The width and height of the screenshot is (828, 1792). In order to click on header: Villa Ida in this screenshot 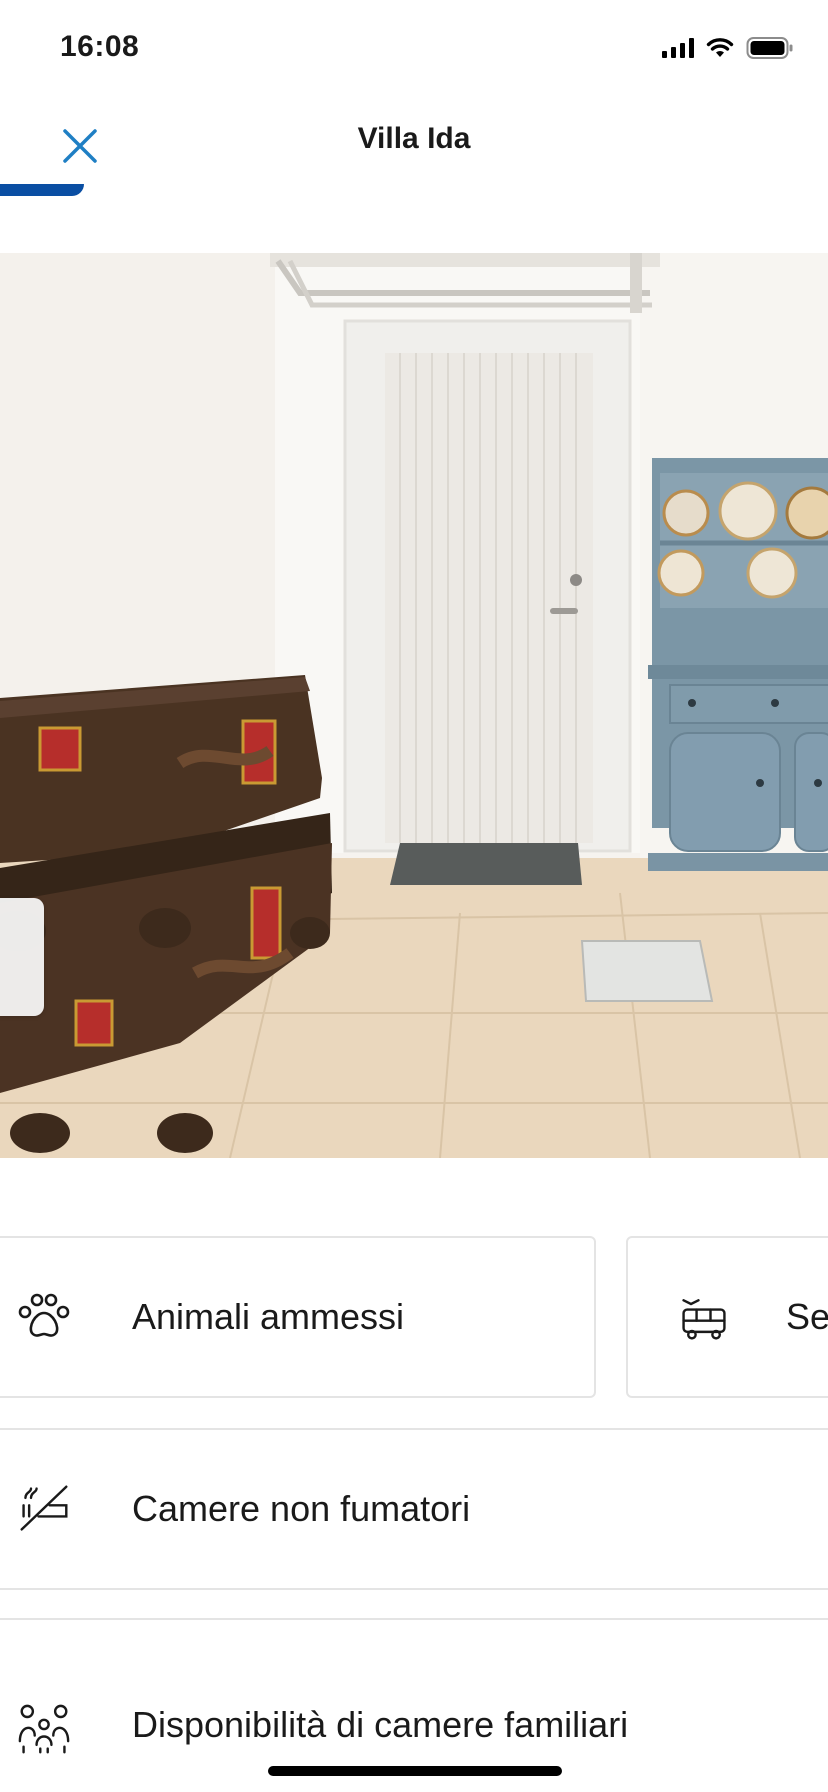, I will do `click(414, 148)`.